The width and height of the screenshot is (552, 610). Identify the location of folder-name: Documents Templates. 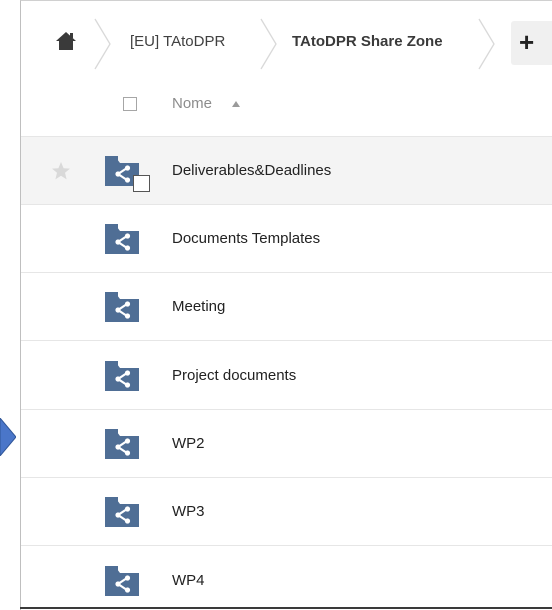
(246, 239).